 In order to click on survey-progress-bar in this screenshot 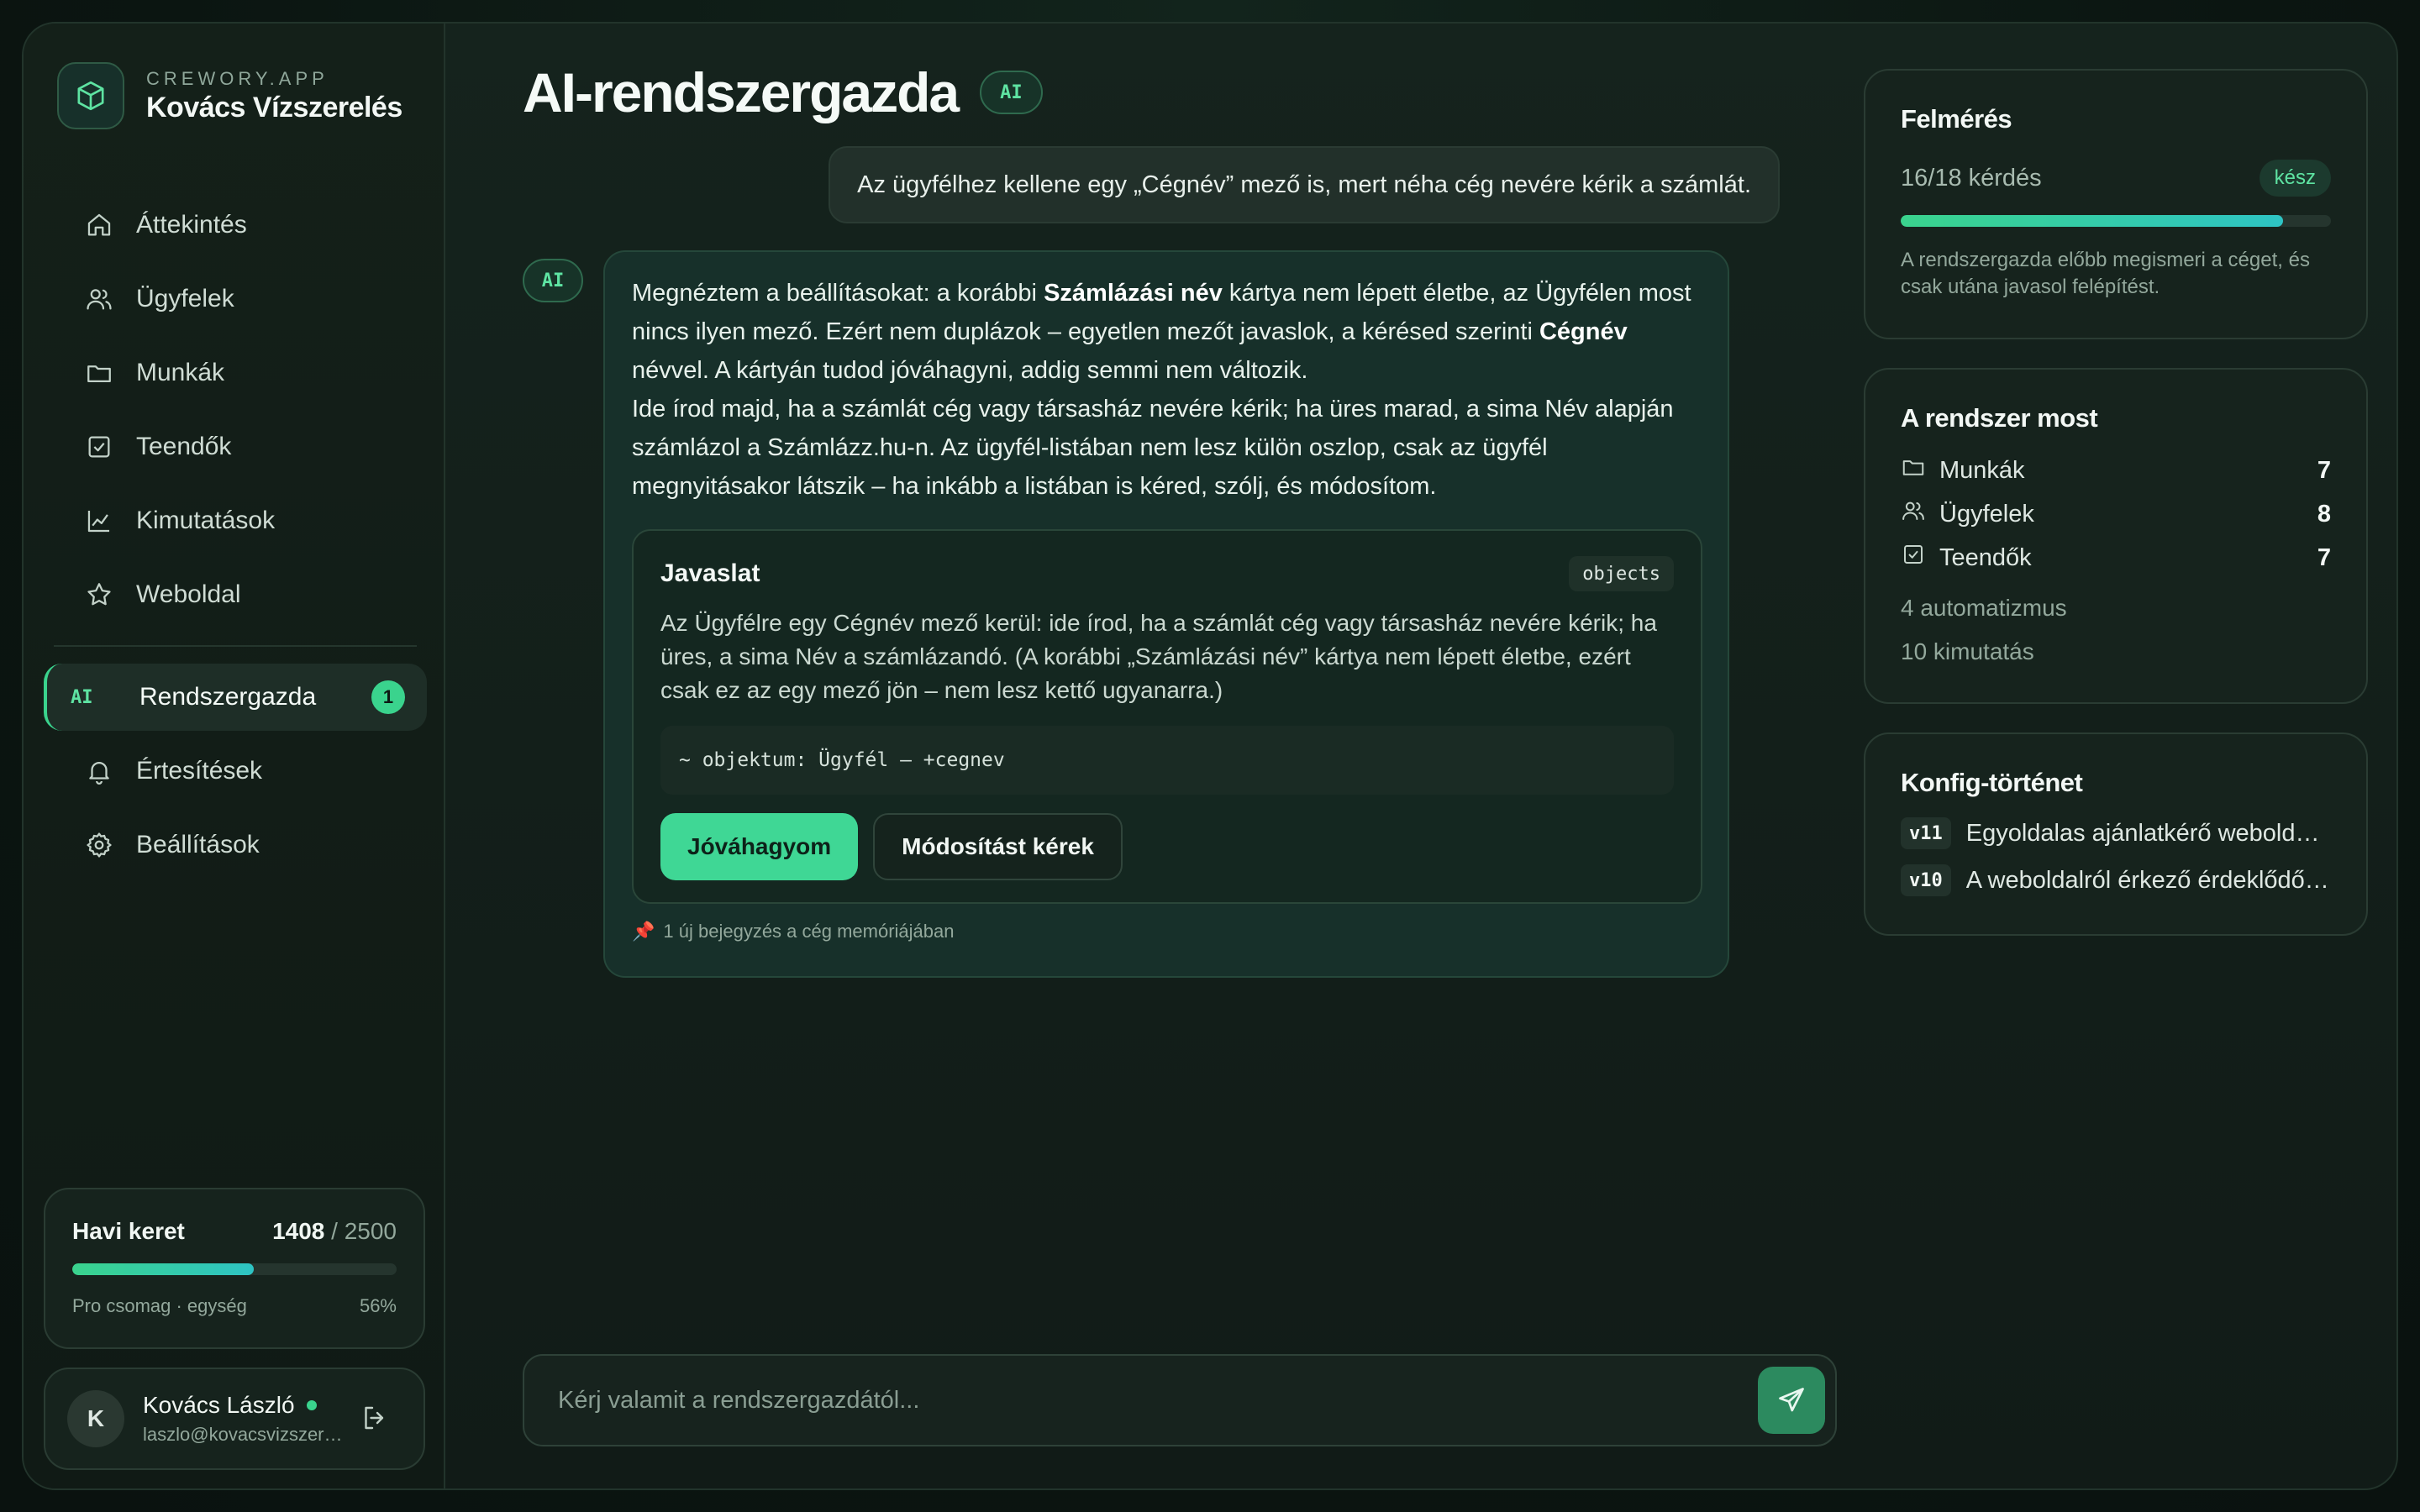, I will do `click(2116, 221)`.